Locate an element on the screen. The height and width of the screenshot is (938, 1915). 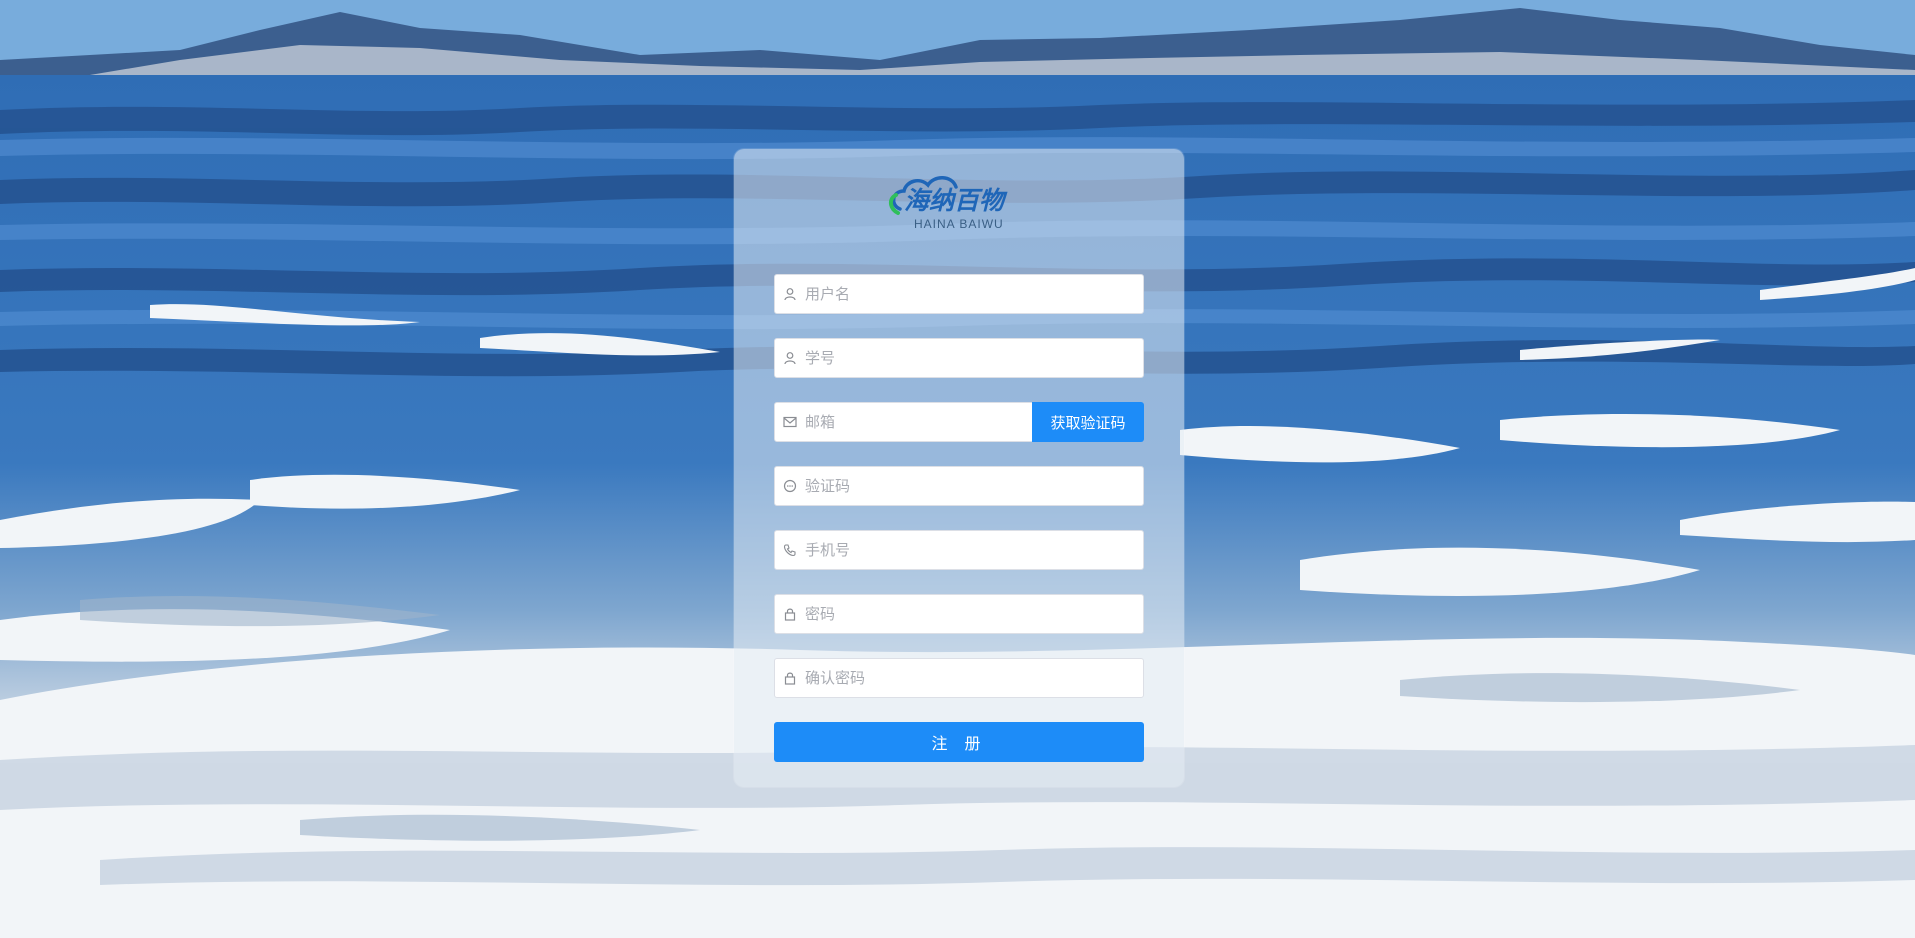
brand-logo: 海纳百物 HAINA BAIWU is located at coordinates (959, 200).